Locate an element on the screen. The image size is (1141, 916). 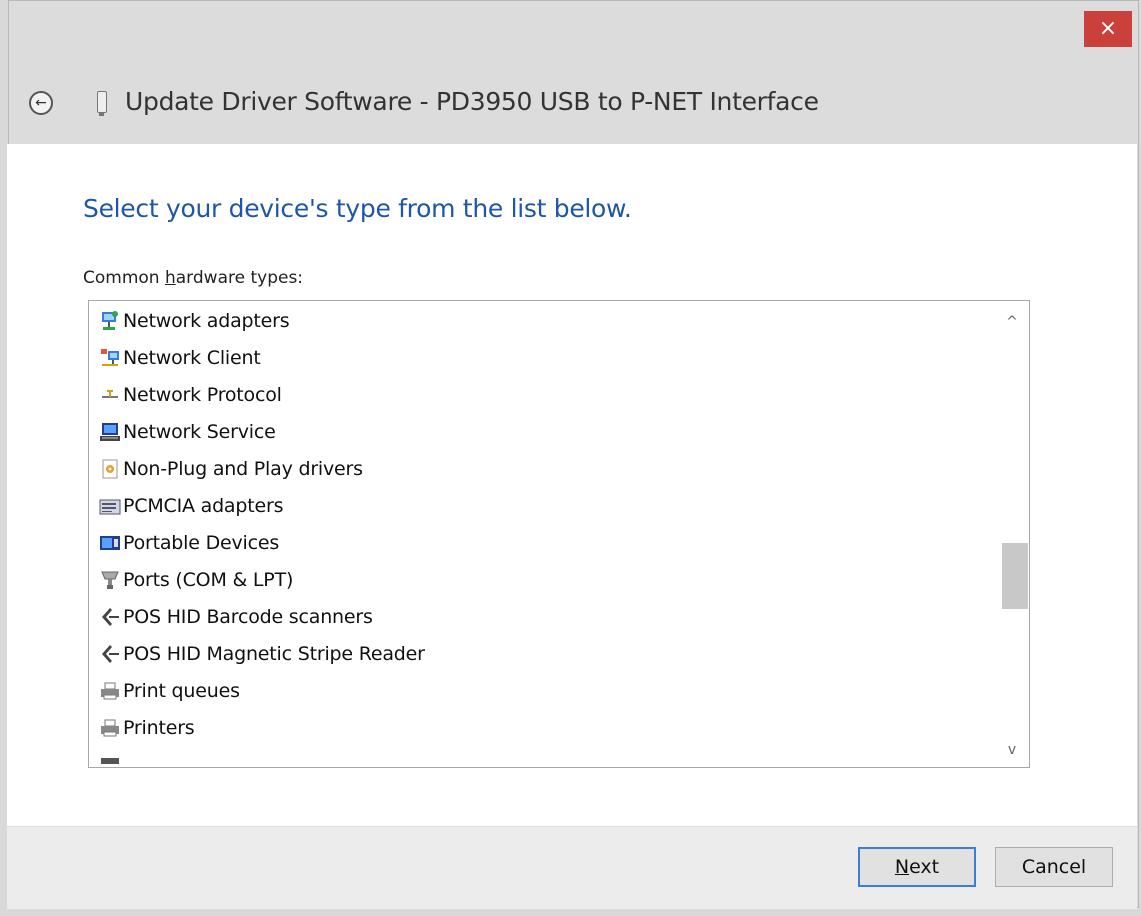
list-item: PCMCIA adapters is located at coordinates (191, 506).